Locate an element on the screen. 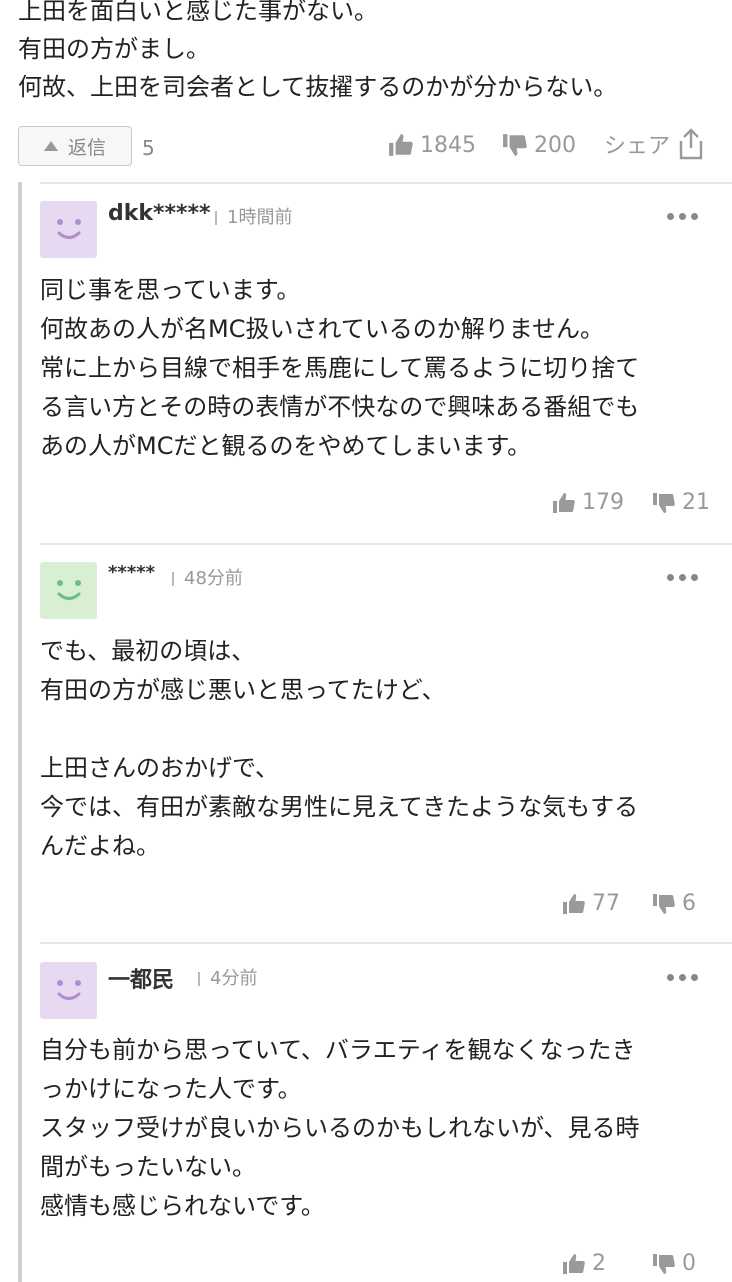 The height and width of the screenshot is (1282, 732). post-time: 48分前 is located at coordinates (207, 577).